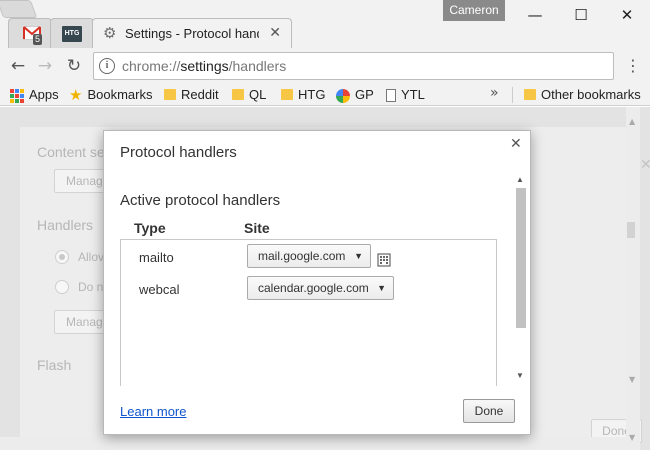 Image resolution: width=650 pixels, height=450 pixels. What do you see at coordinates (489, 411) in the screenshot?
I see `done-button: Done` at bounding box center [489, 411].